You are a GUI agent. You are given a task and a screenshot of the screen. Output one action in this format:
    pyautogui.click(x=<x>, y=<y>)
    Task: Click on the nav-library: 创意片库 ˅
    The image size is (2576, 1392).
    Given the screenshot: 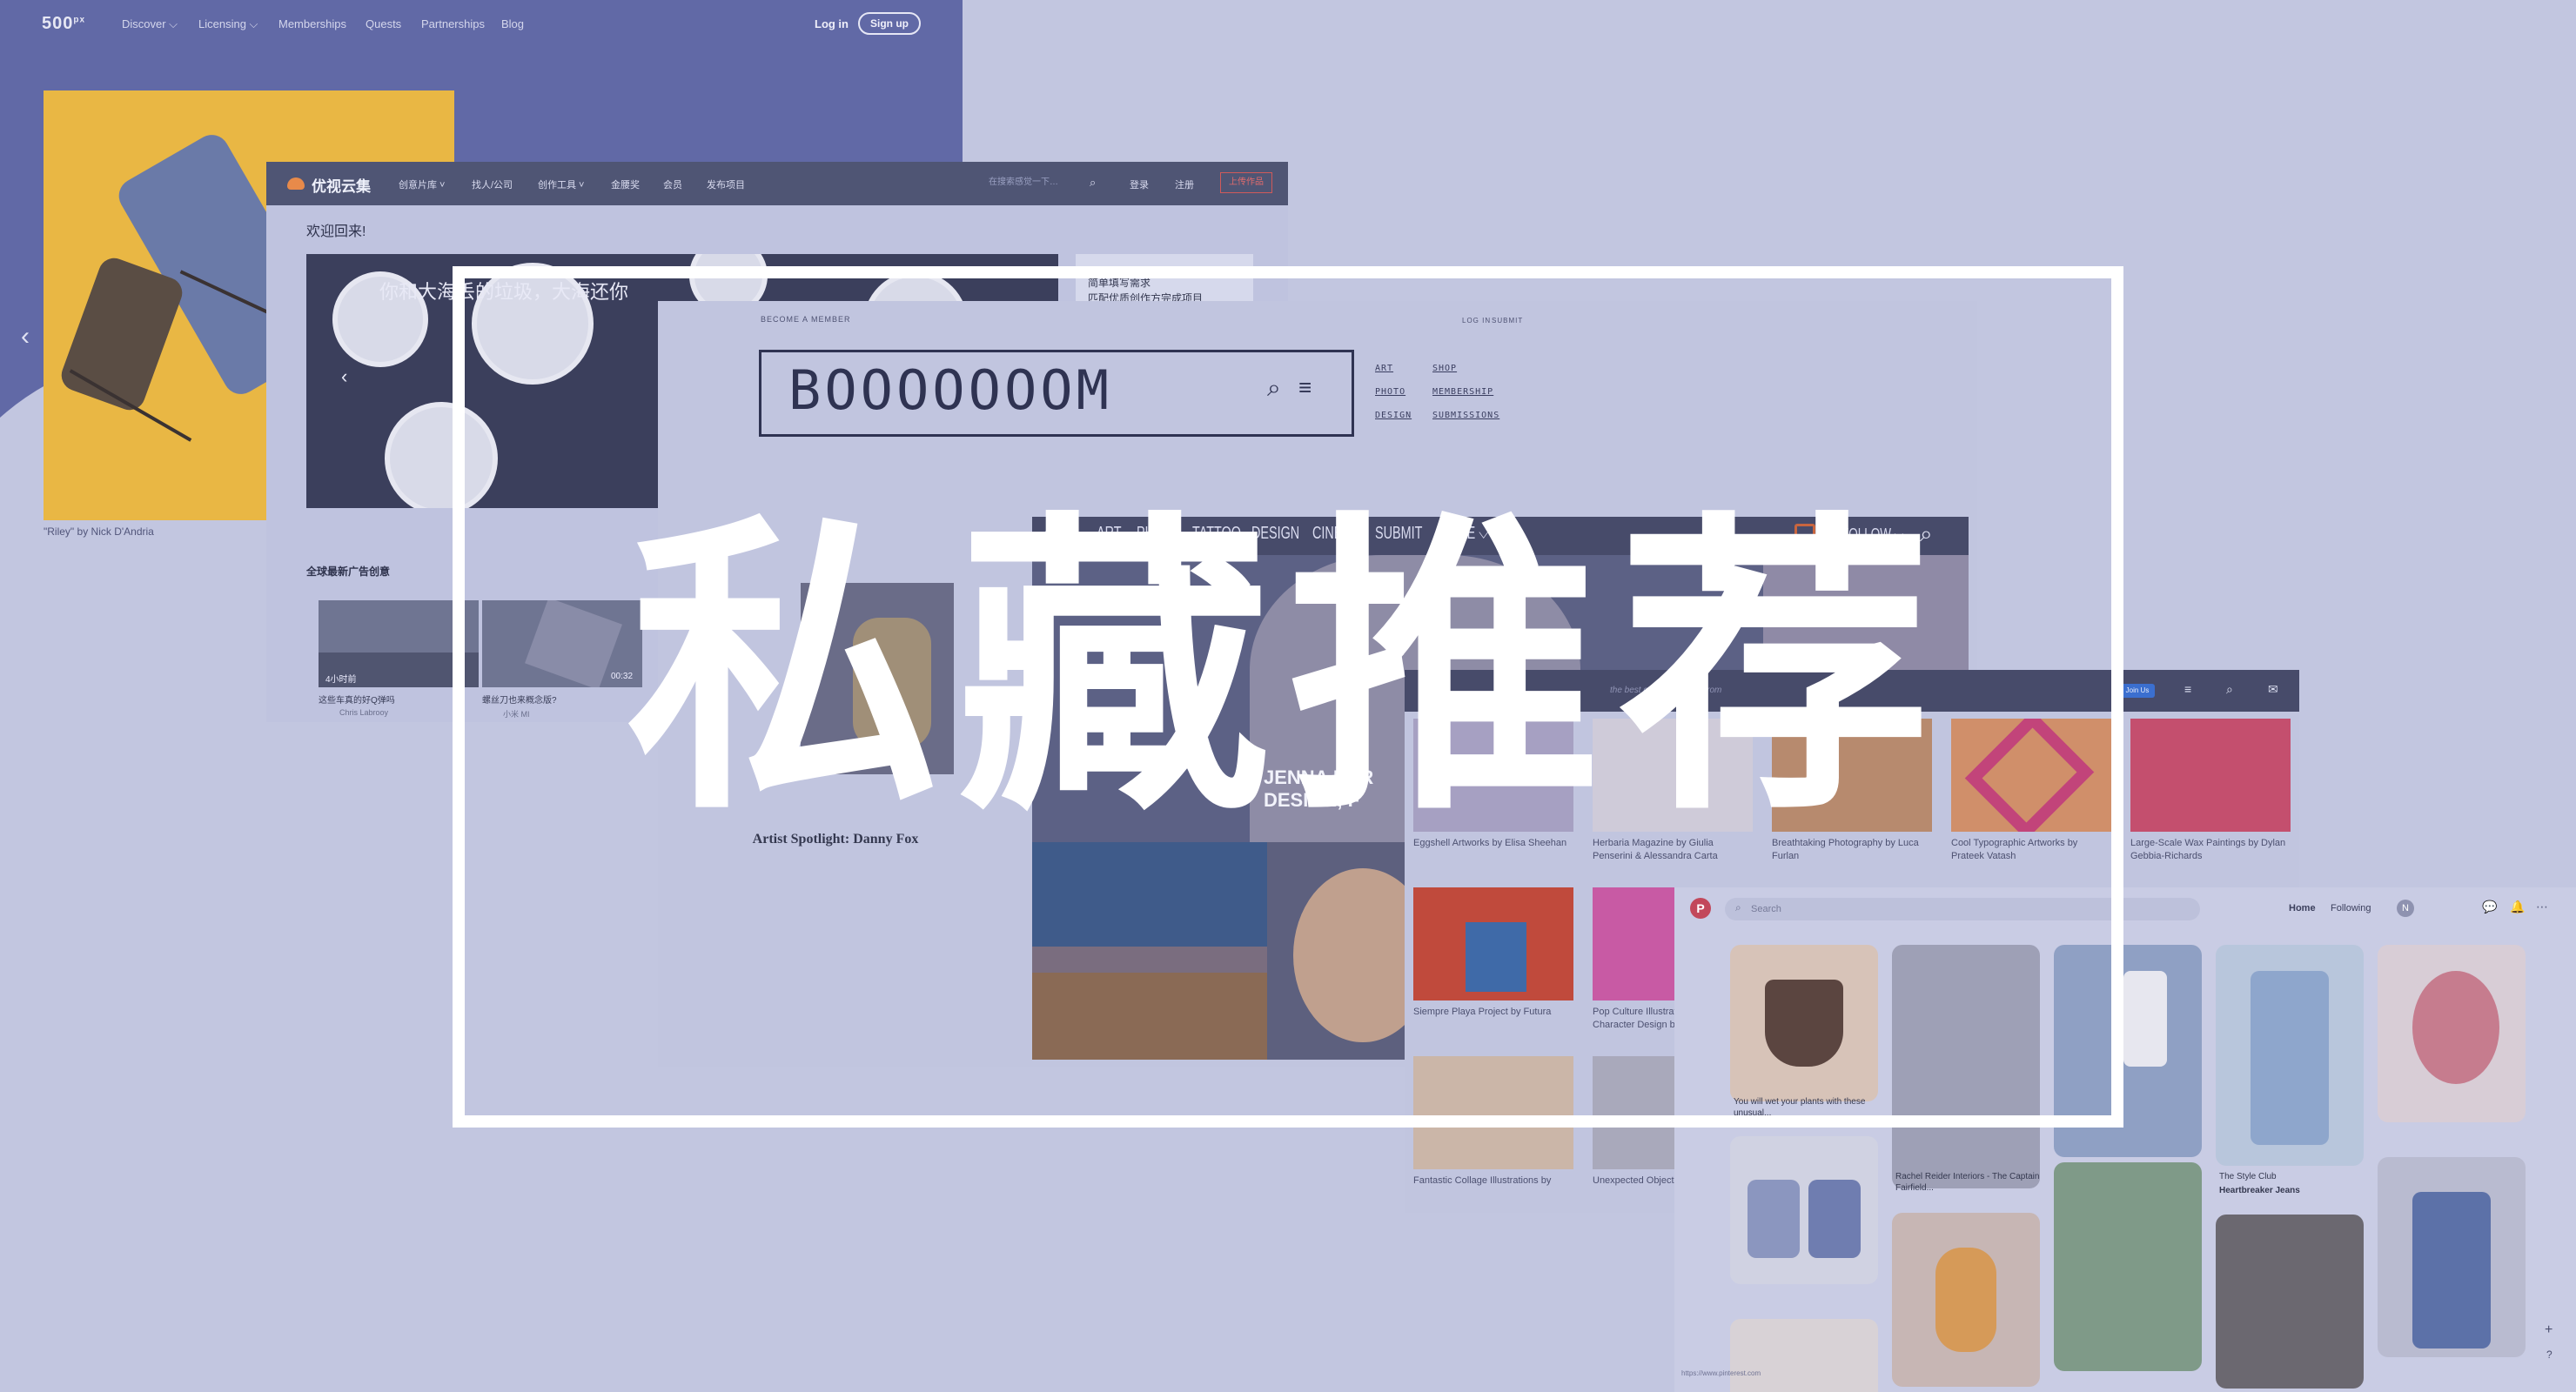 What is the action you would take?
    pyautogui.click(x=422, y=184)
    